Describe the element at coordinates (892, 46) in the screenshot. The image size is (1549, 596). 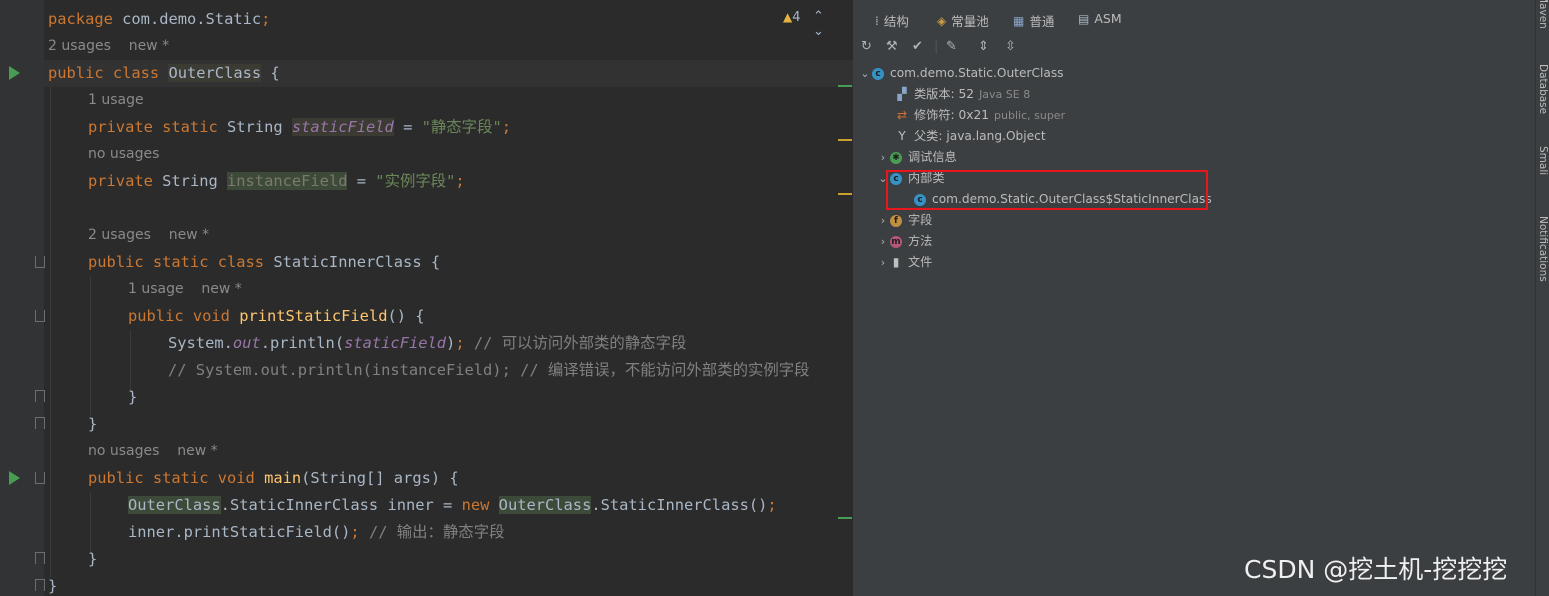
I see `hammer-icon: ⚒` at that location.